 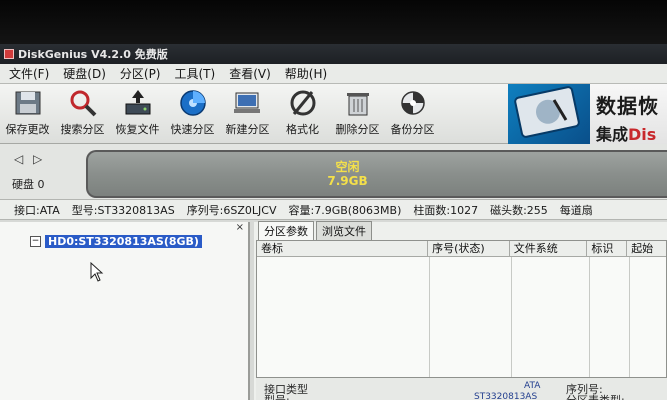 I want to click on quick-partition-button: 快速分区, so click(x=192, y=114).